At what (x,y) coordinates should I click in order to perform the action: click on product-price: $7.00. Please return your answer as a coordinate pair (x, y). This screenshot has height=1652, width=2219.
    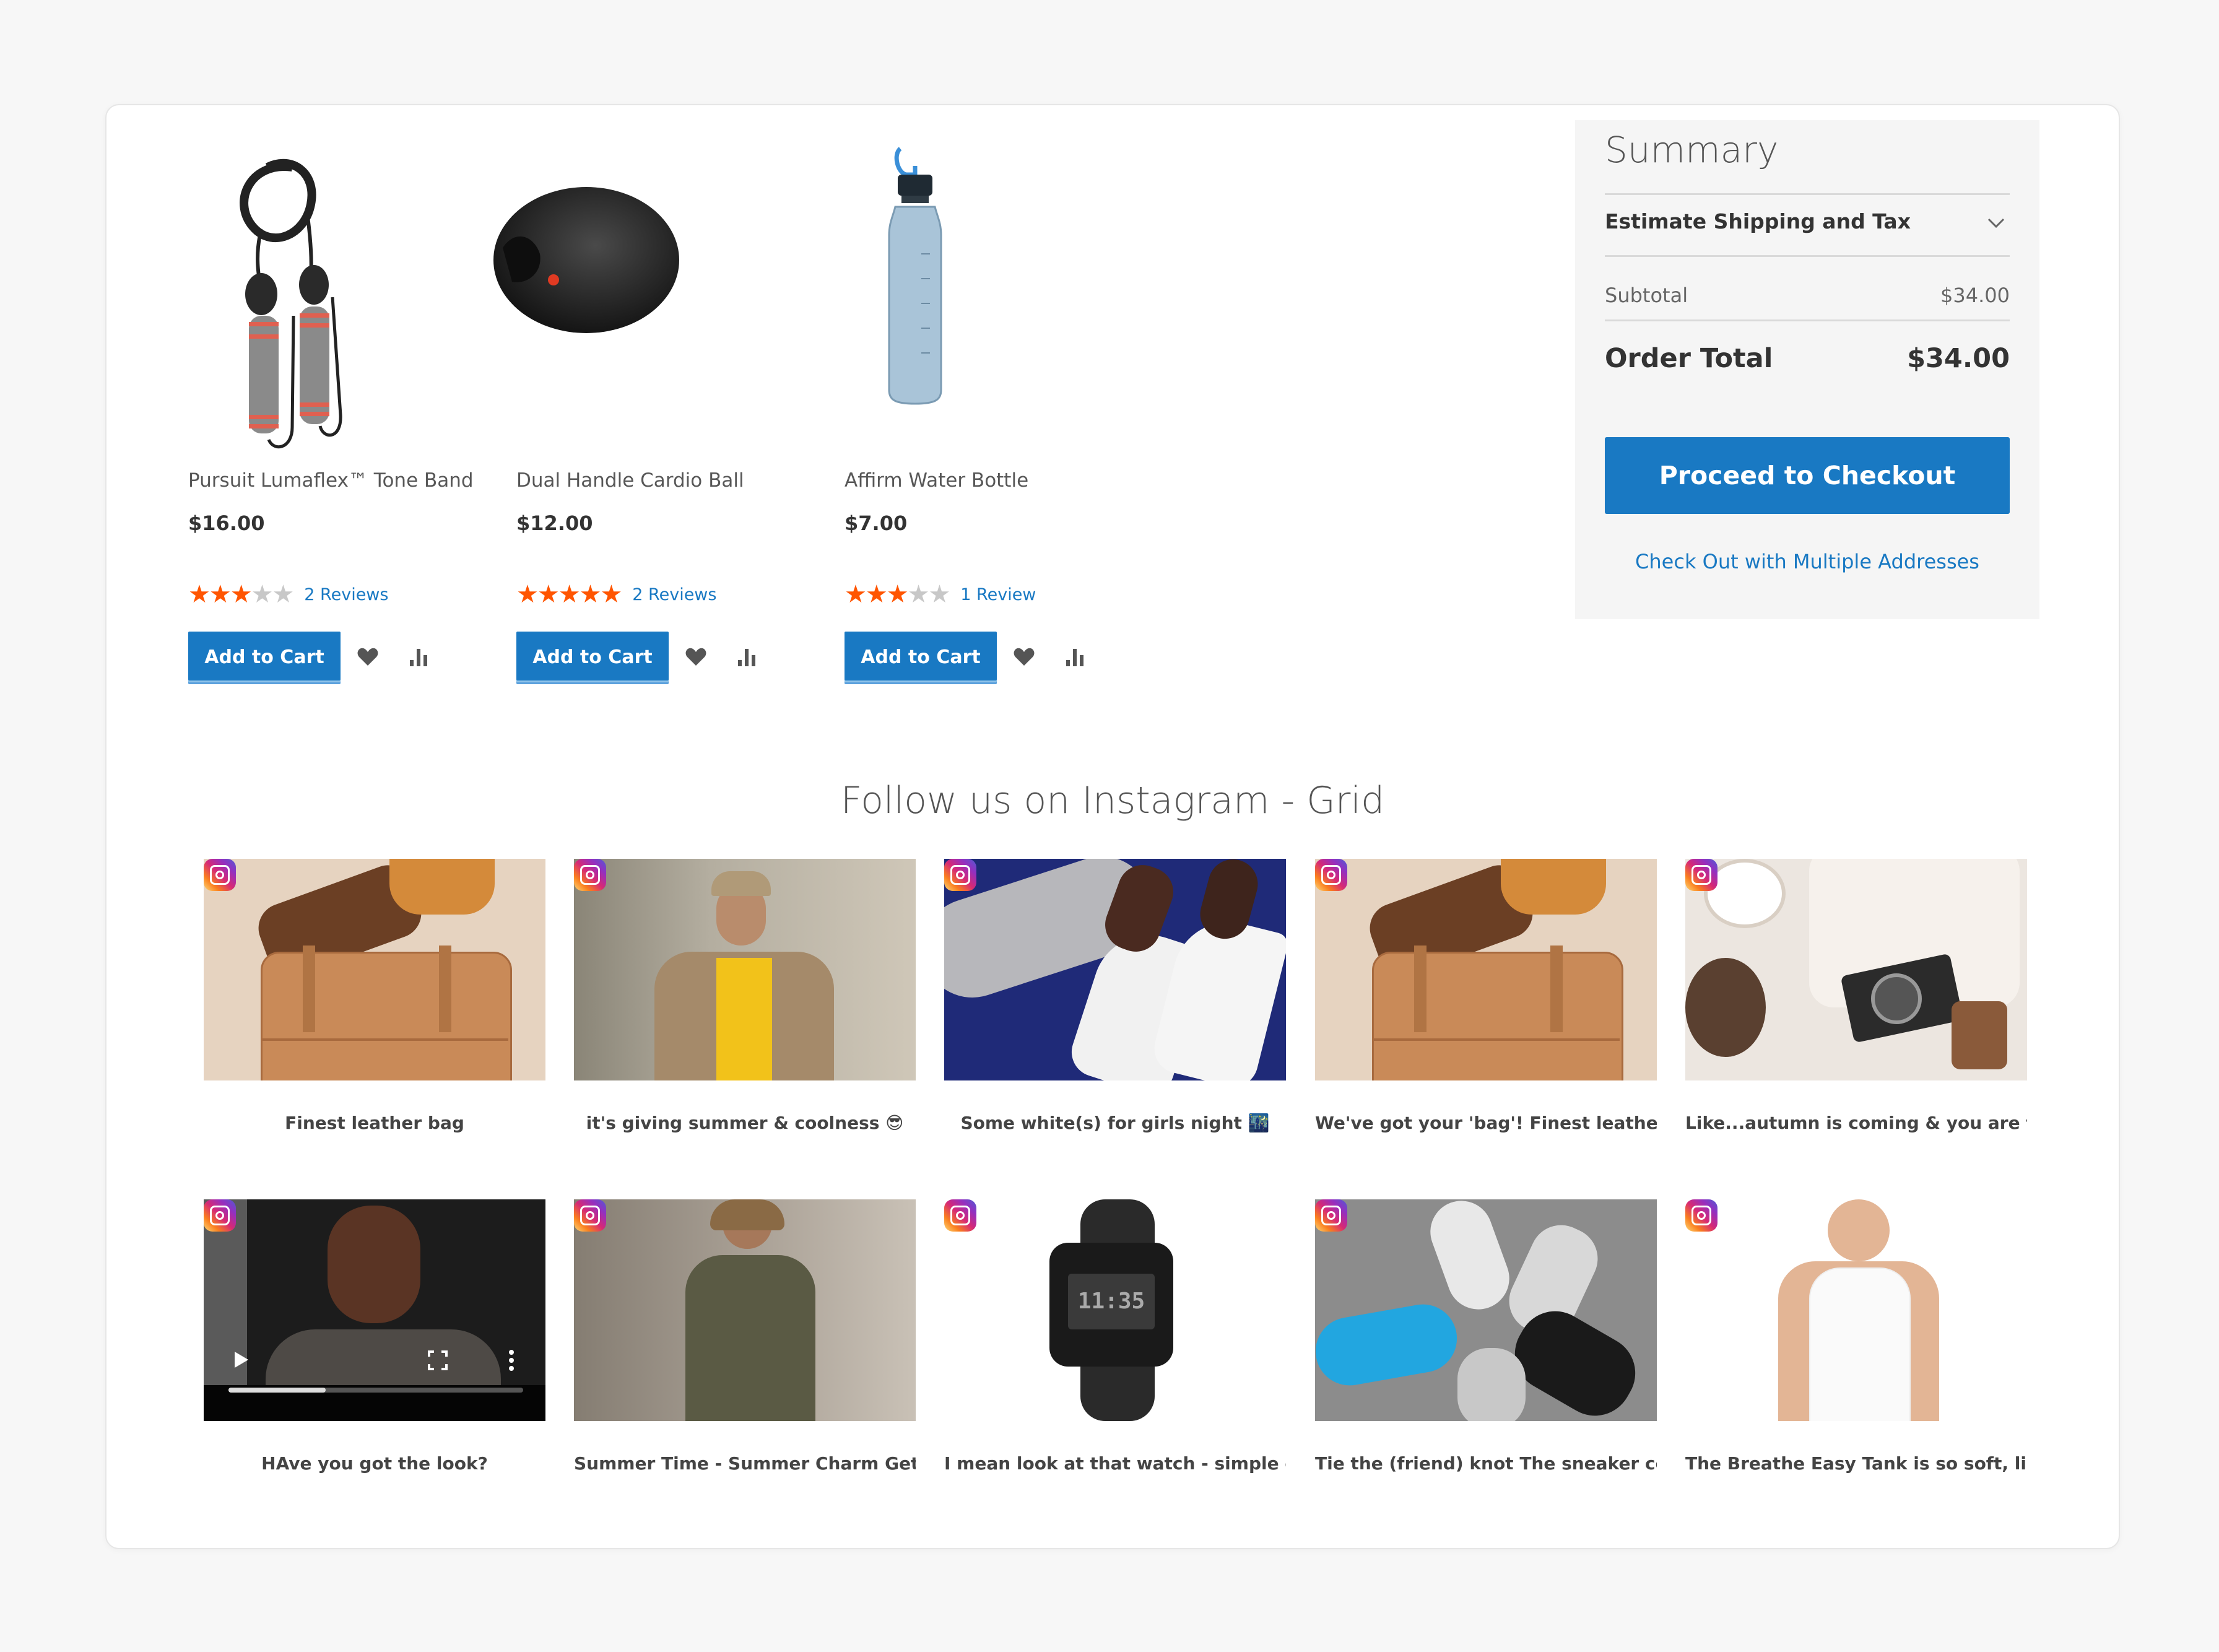
    Looking at the image, I should click on (876, 523).